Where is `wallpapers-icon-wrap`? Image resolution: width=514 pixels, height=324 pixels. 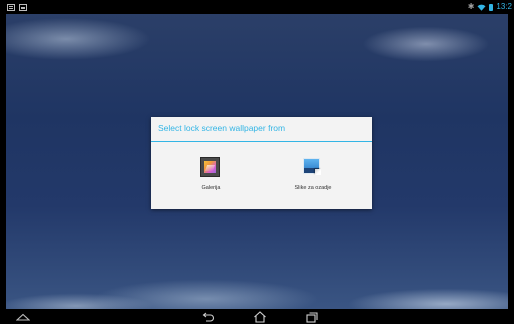
wallpapers-icon-wrap is located at coordinates (313, 168).